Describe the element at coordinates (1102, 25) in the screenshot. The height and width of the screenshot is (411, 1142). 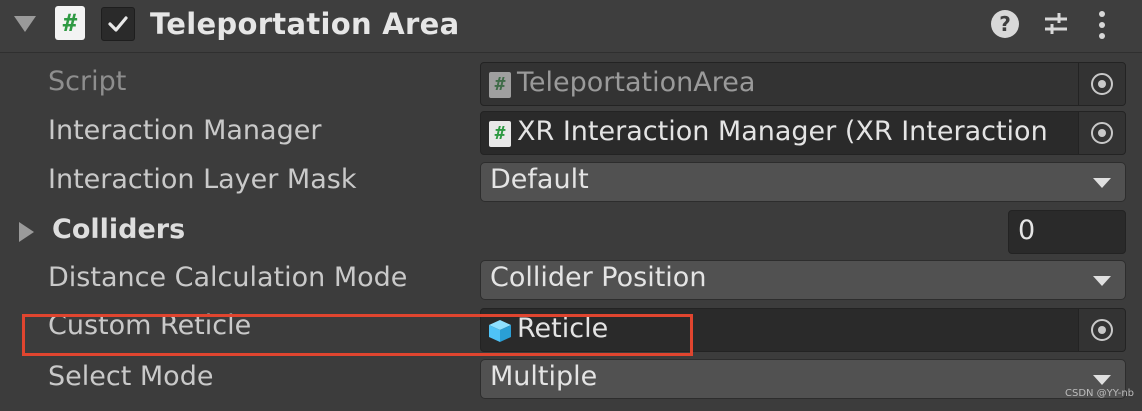
I see `context-menu-icon` at that location.